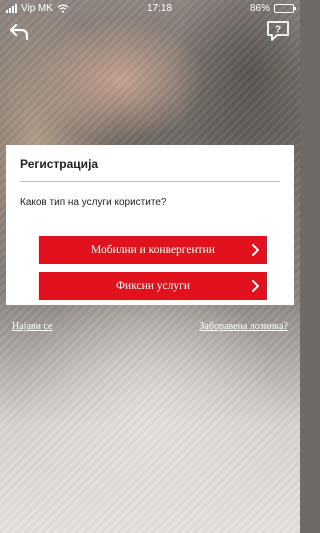 This screenshot has height=533, width=320. I want to click on status-left: Vip MK, so click(37, 8).